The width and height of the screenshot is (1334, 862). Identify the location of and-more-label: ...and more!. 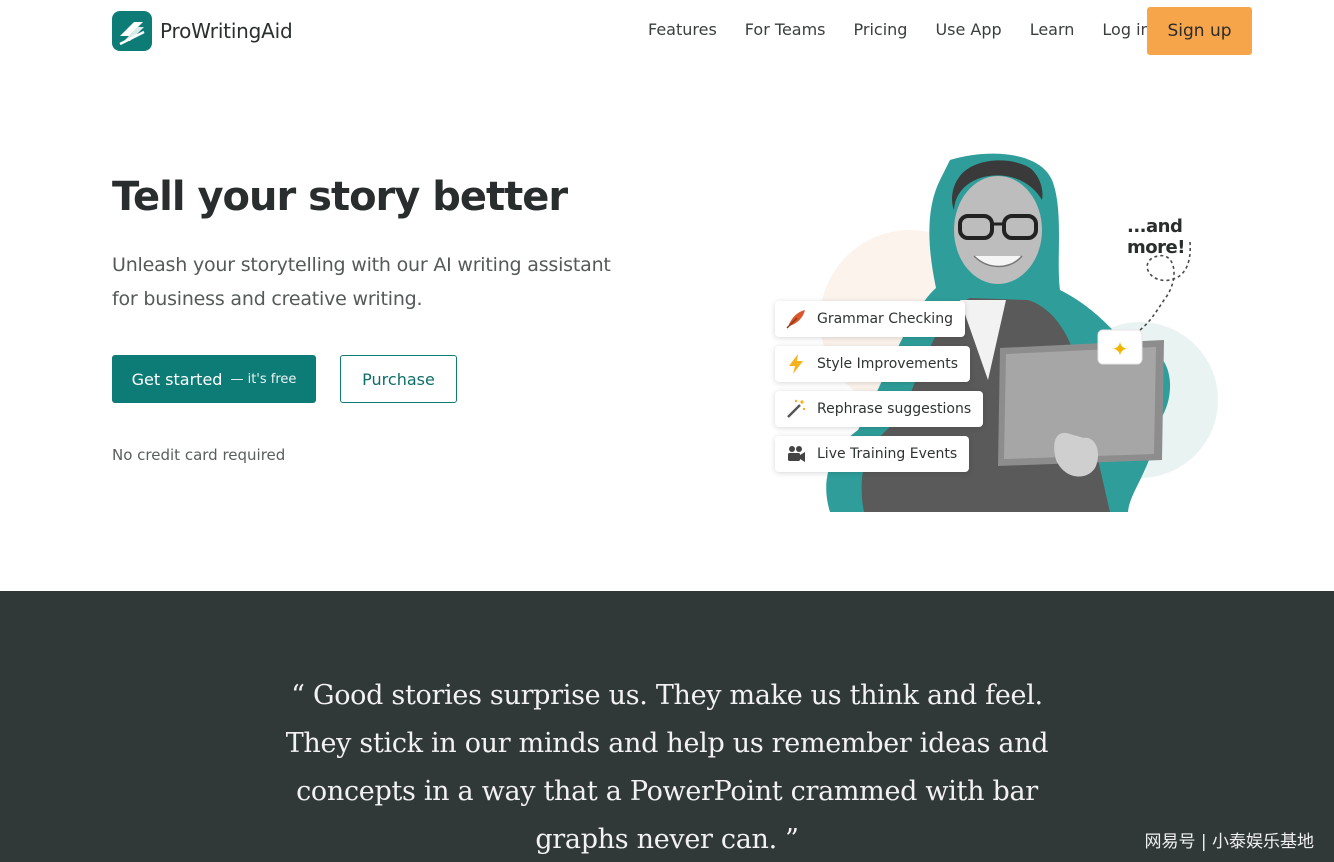
(1156, 237).